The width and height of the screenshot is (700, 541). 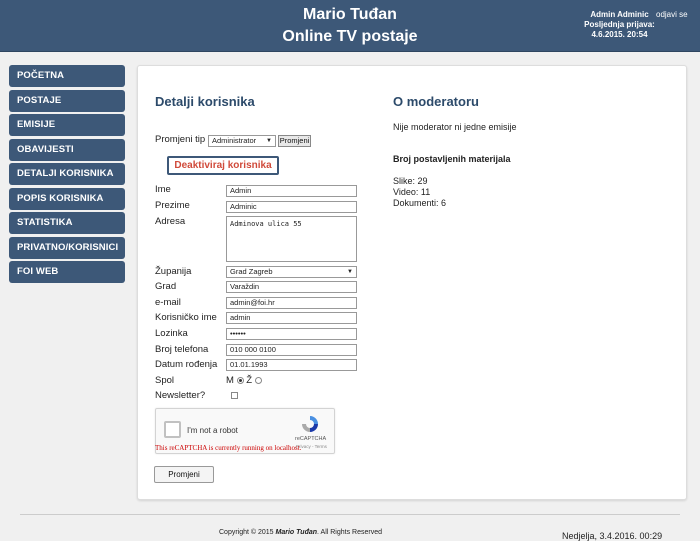 I want to click on footer-datetime: Nedjelja, 3.4.2016. 00:29, so click(x=612, y=536).